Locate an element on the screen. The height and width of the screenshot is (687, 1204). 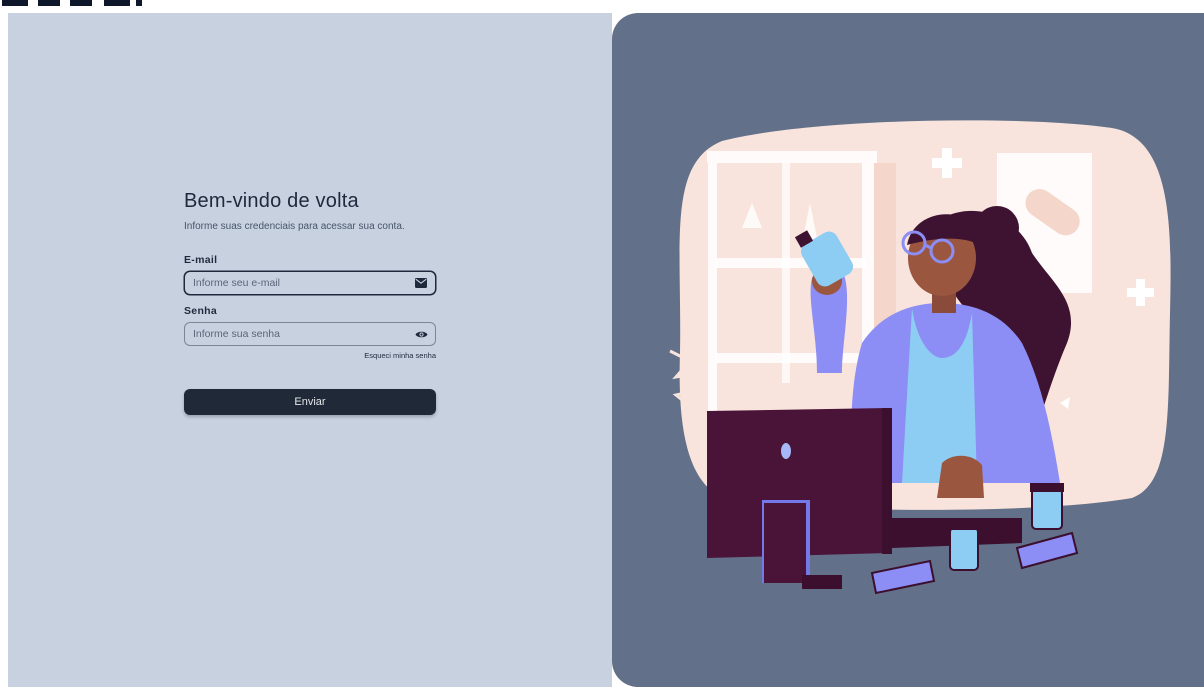
password-field is located at coordinates (293, 334).